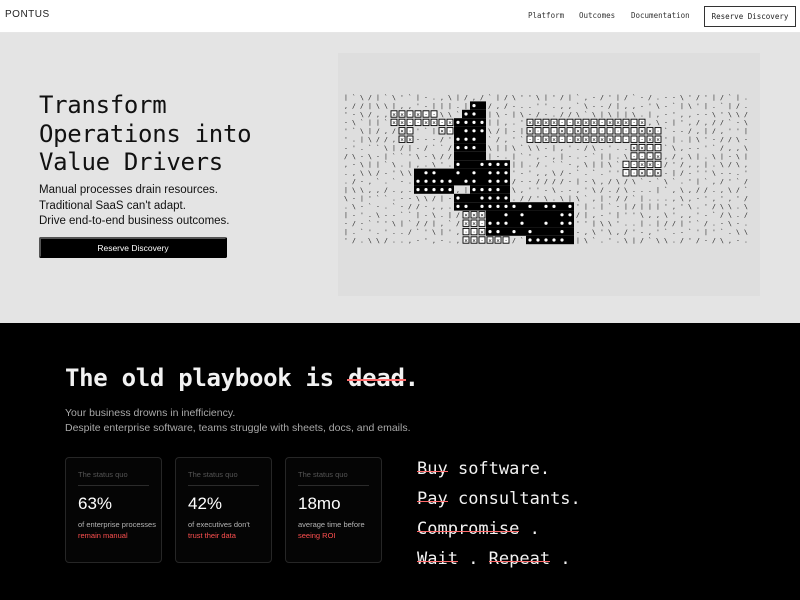 Image resolution: width=800 pixels, height=600 pixels. What do you see at coordinates (660, 15) in the screenshot?
I see `nav-link-documentation: Documentation` at bounding box center [660, 15].